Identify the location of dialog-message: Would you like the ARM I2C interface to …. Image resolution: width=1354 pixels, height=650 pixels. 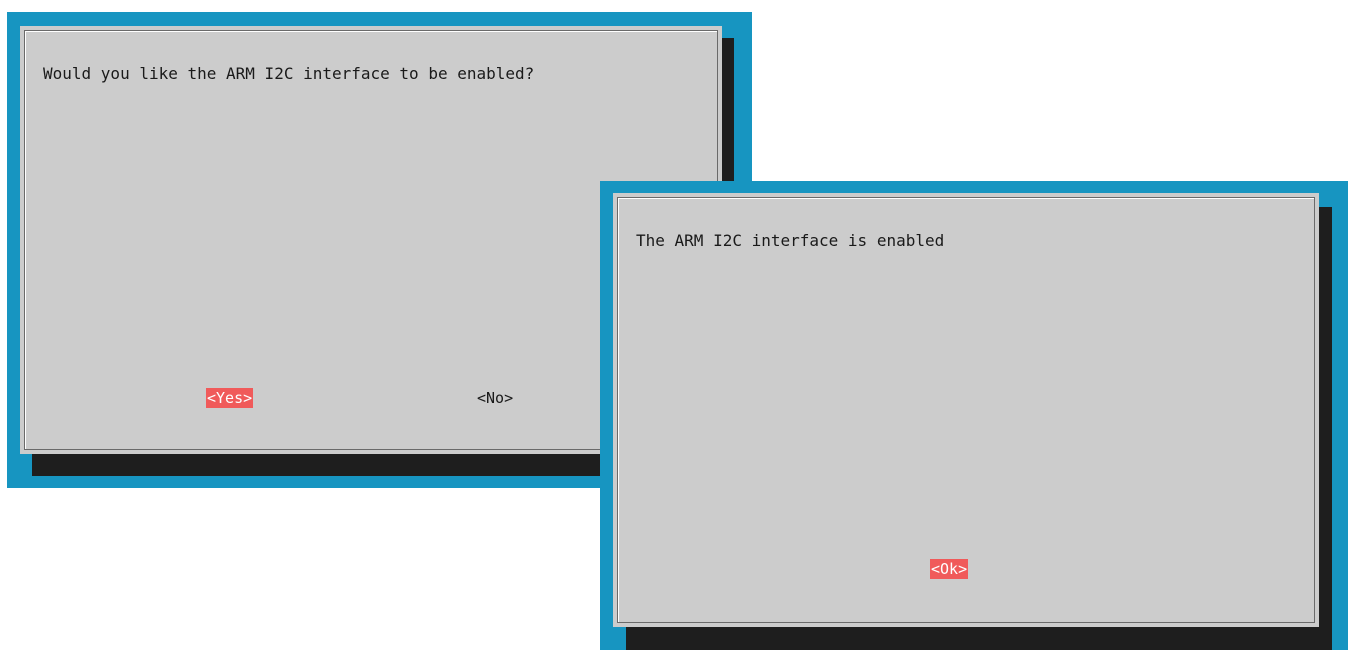
(289, 73).